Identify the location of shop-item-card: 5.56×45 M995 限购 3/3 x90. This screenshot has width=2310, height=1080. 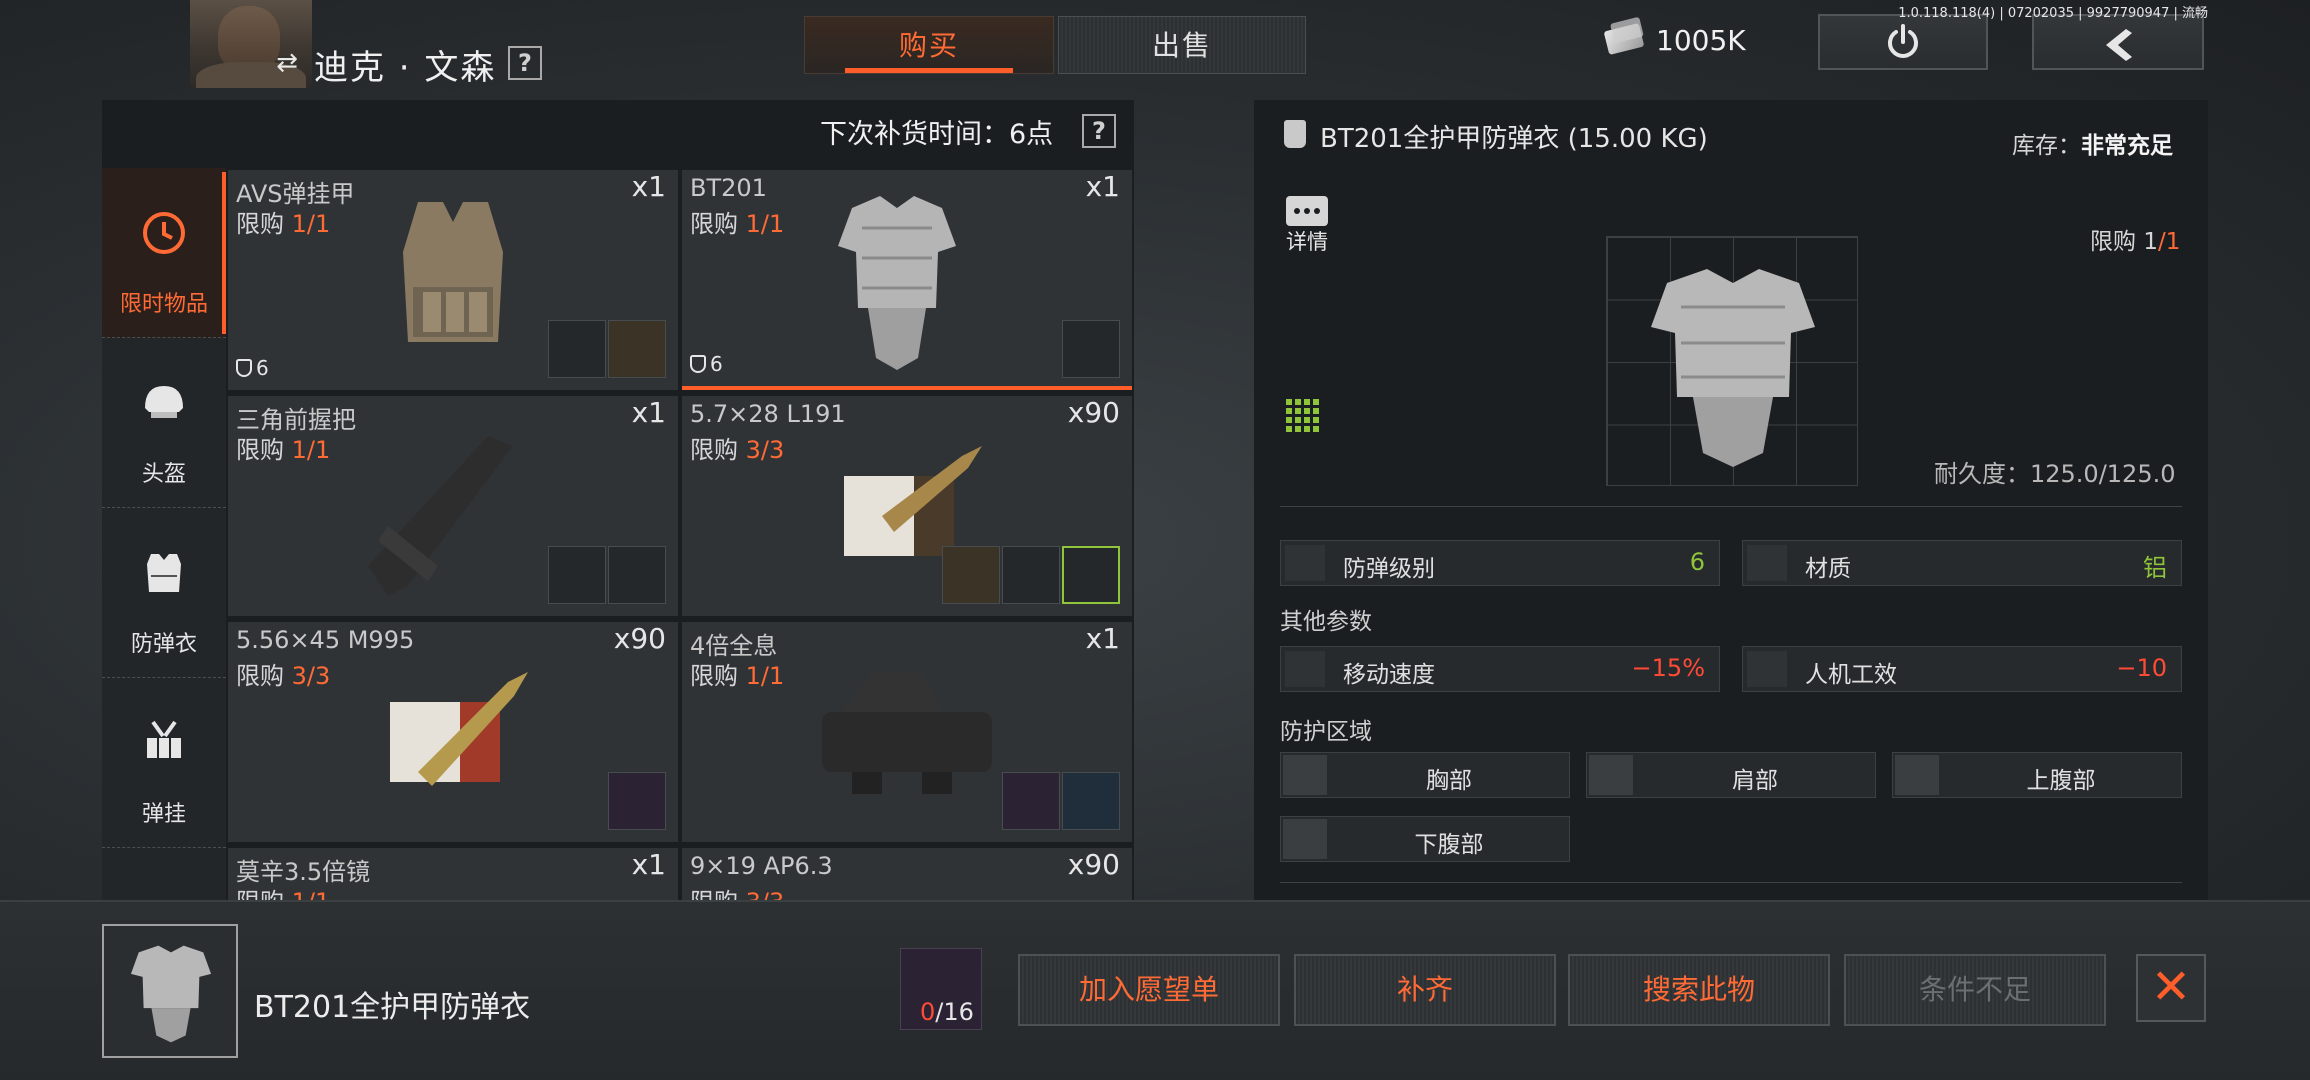
(453, 732).